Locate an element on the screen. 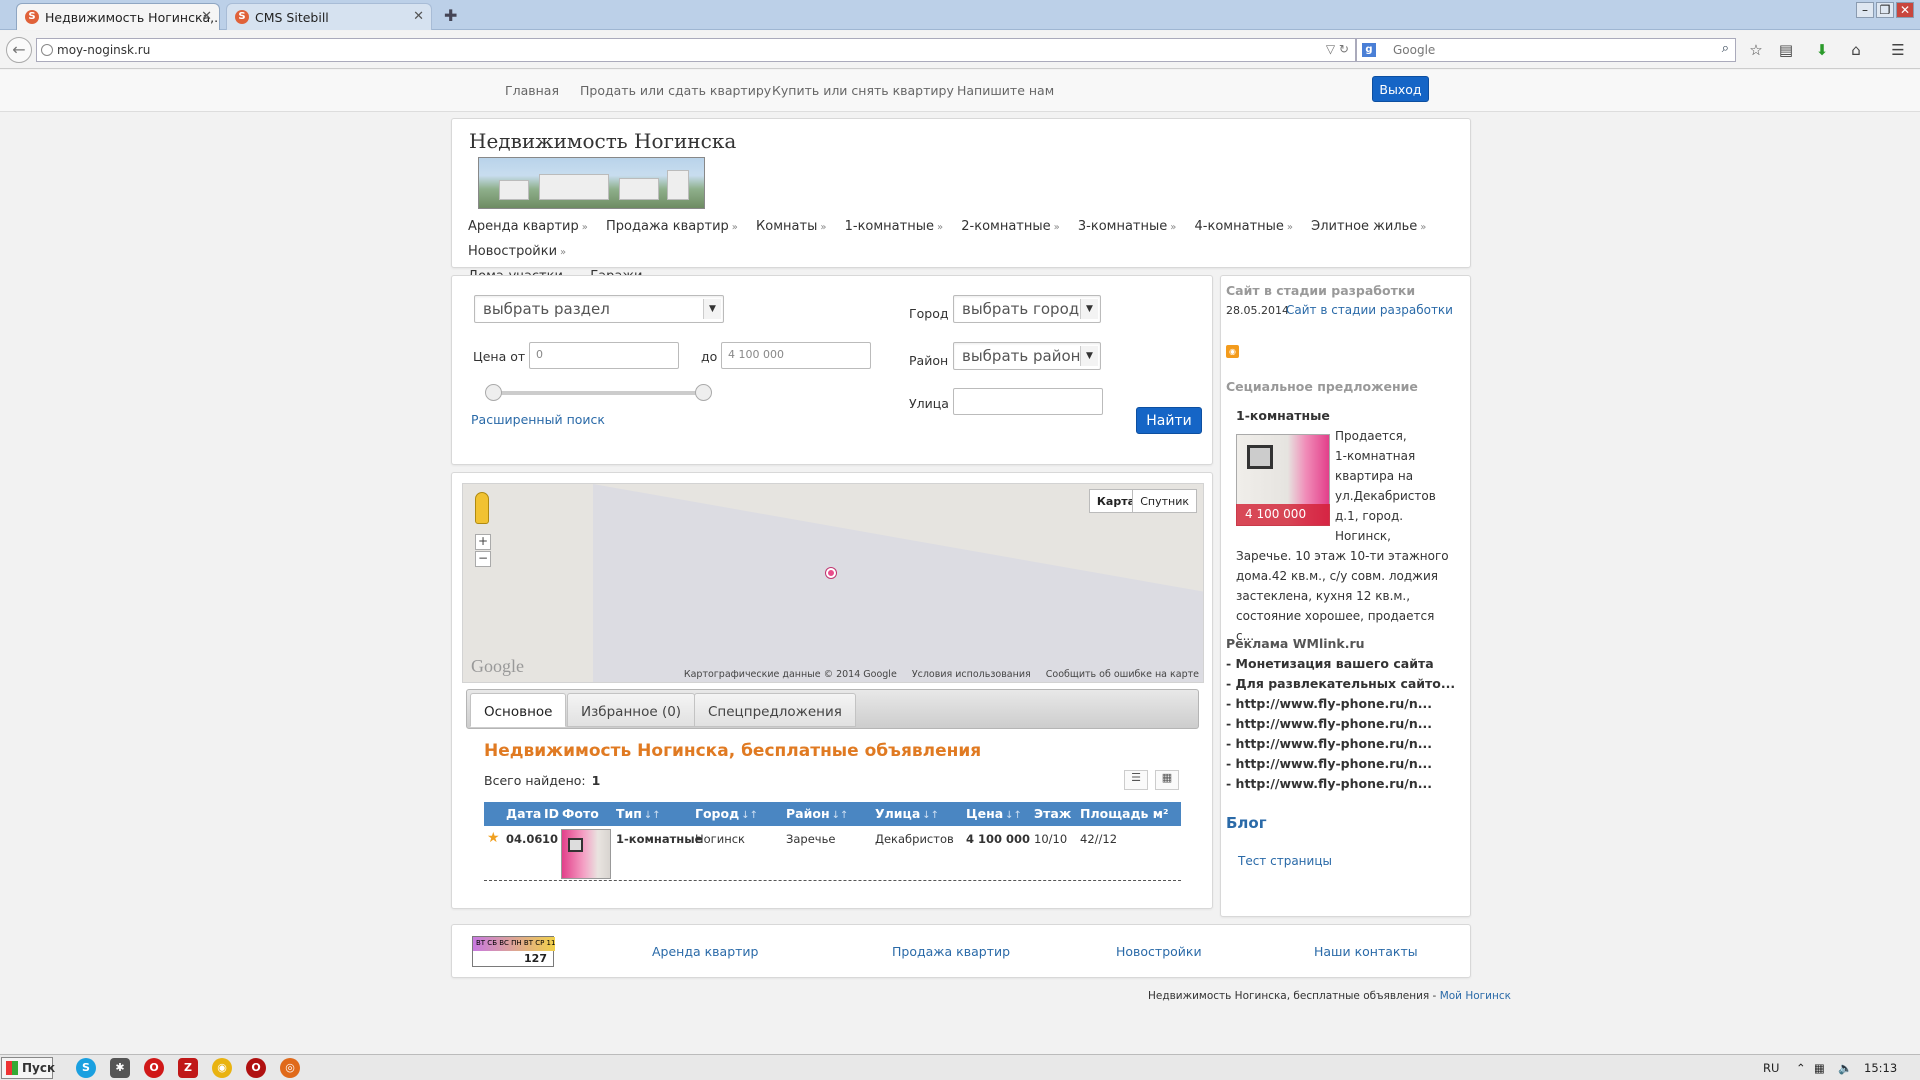 This screenshot has height=1080, width=1920. maximize-button: ❐ is located at coordinates (1885, 10).